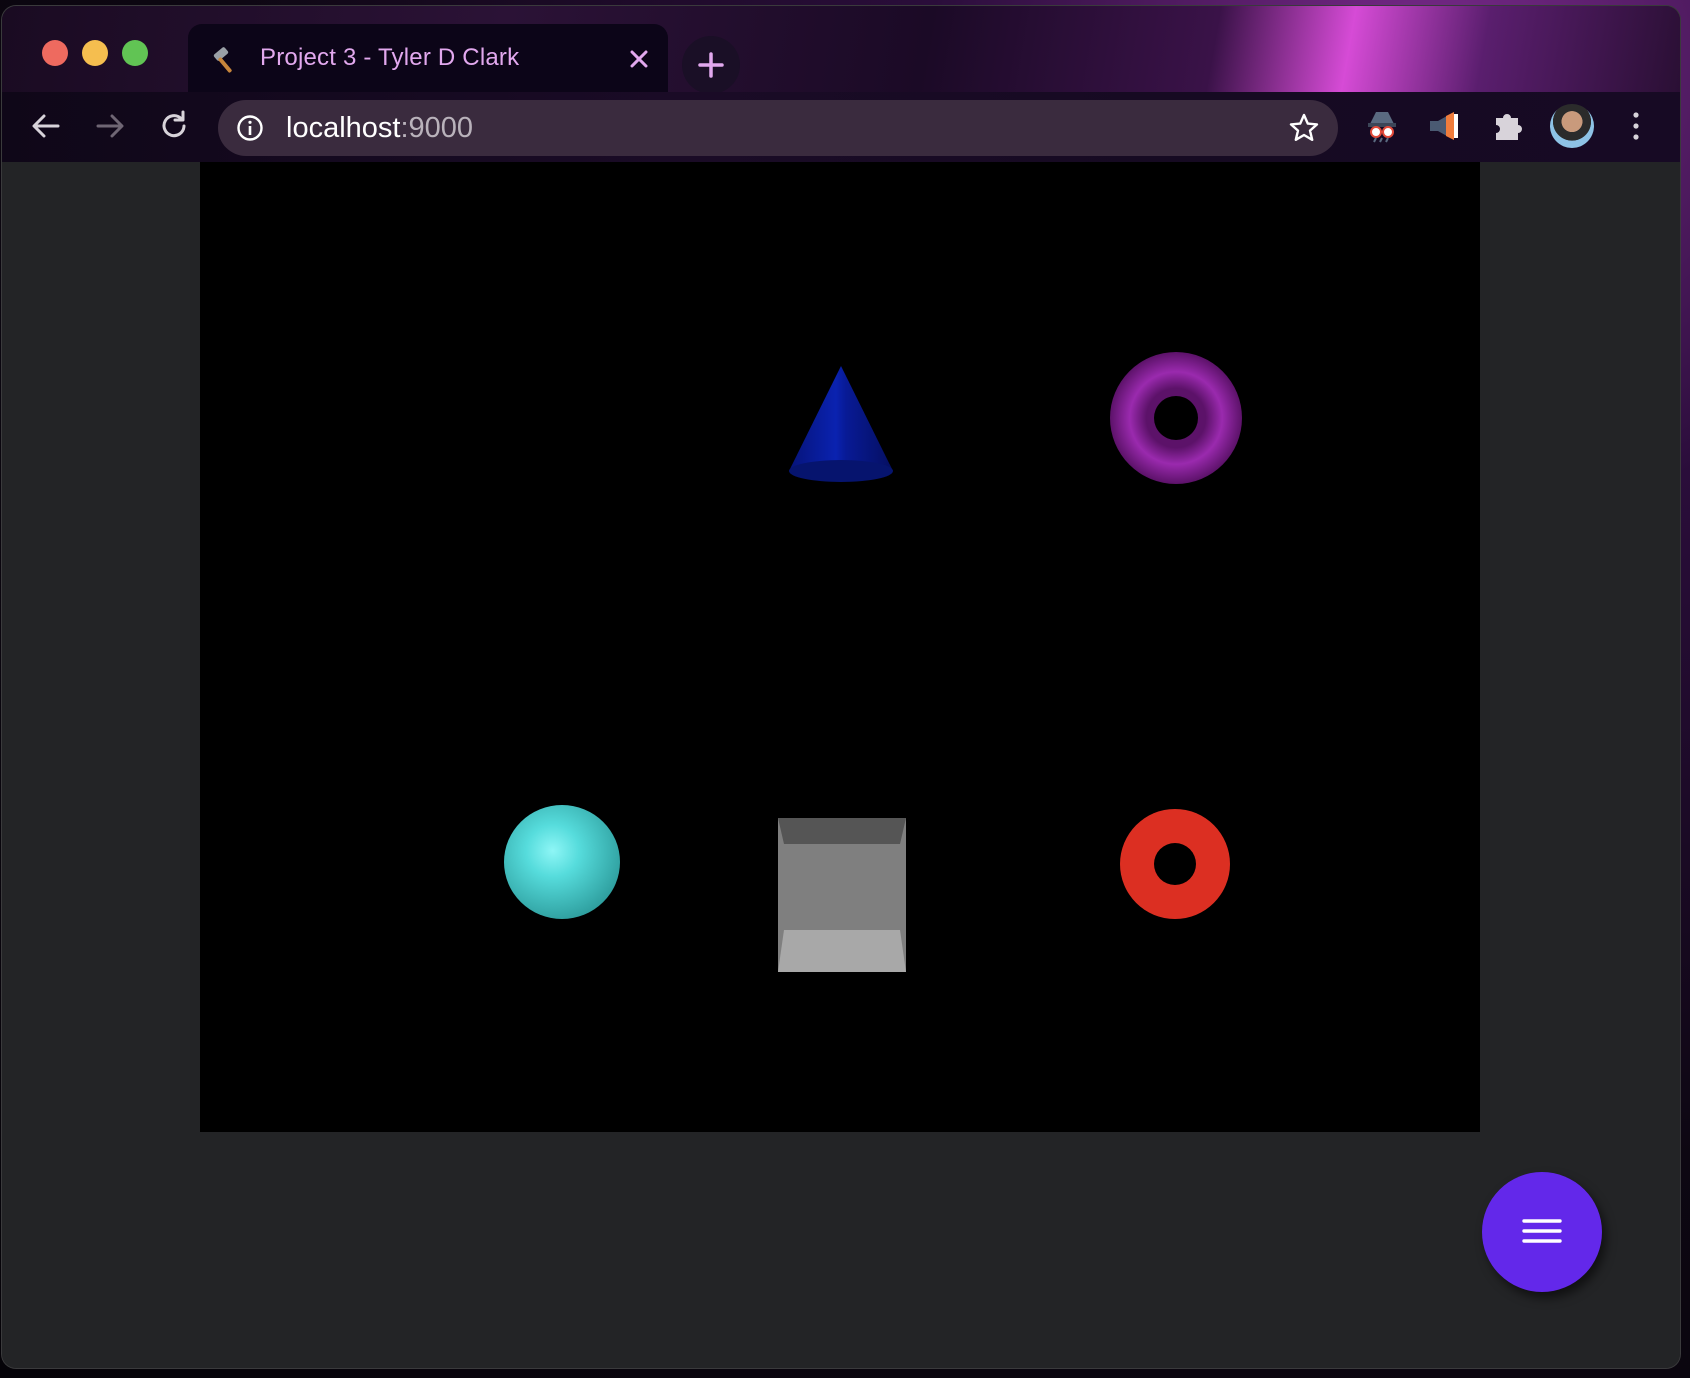 This screenshot has width=1690, height=1378. I want to click on sphere-object, so click(562, 862).